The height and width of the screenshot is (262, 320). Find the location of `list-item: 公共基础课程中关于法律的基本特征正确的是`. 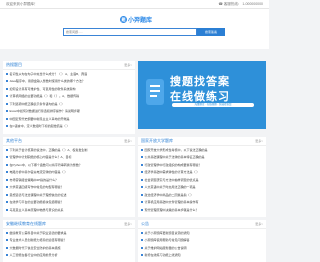

list-item: 公共基础课程中关于法律的基本特征正确的是 is located at coordinates (202, 158).